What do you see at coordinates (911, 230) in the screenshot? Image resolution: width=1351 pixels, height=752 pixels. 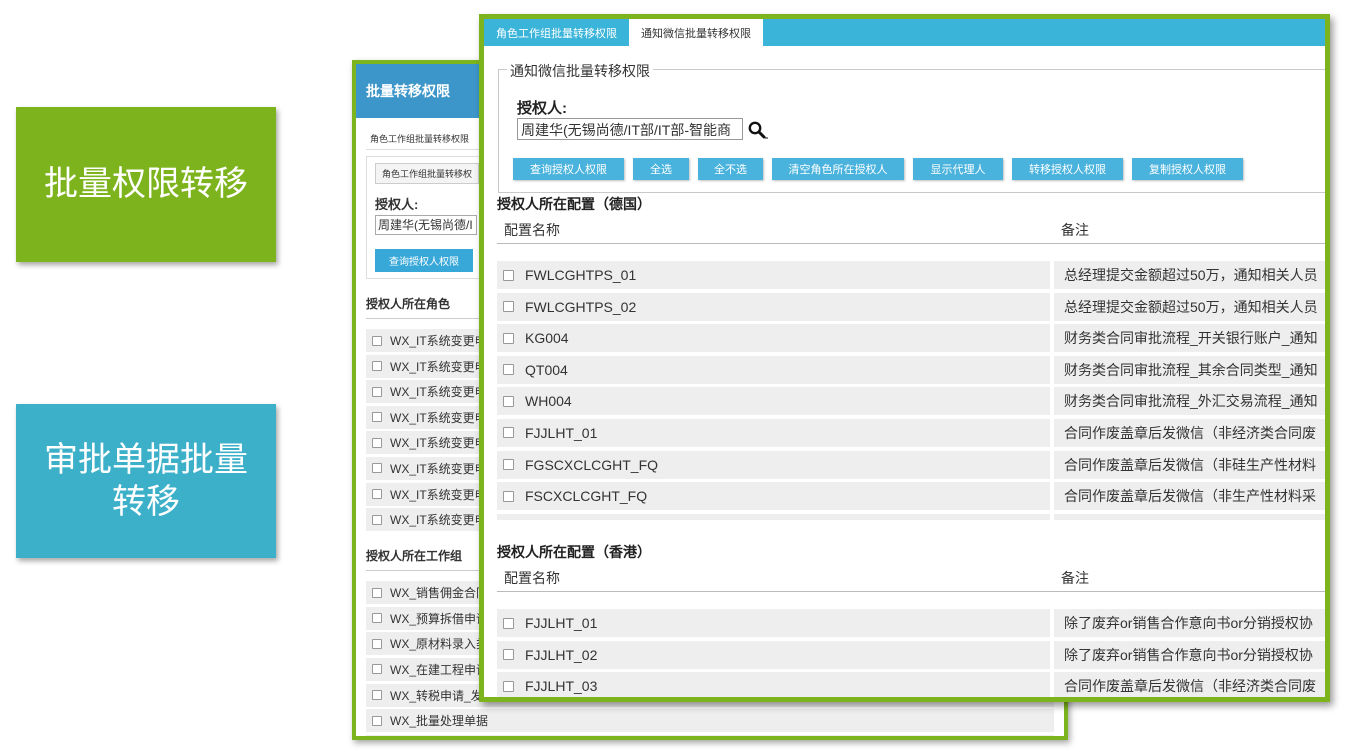 I see `germany-table-header: 配置名称 备注` at bounding box center [911, 230].